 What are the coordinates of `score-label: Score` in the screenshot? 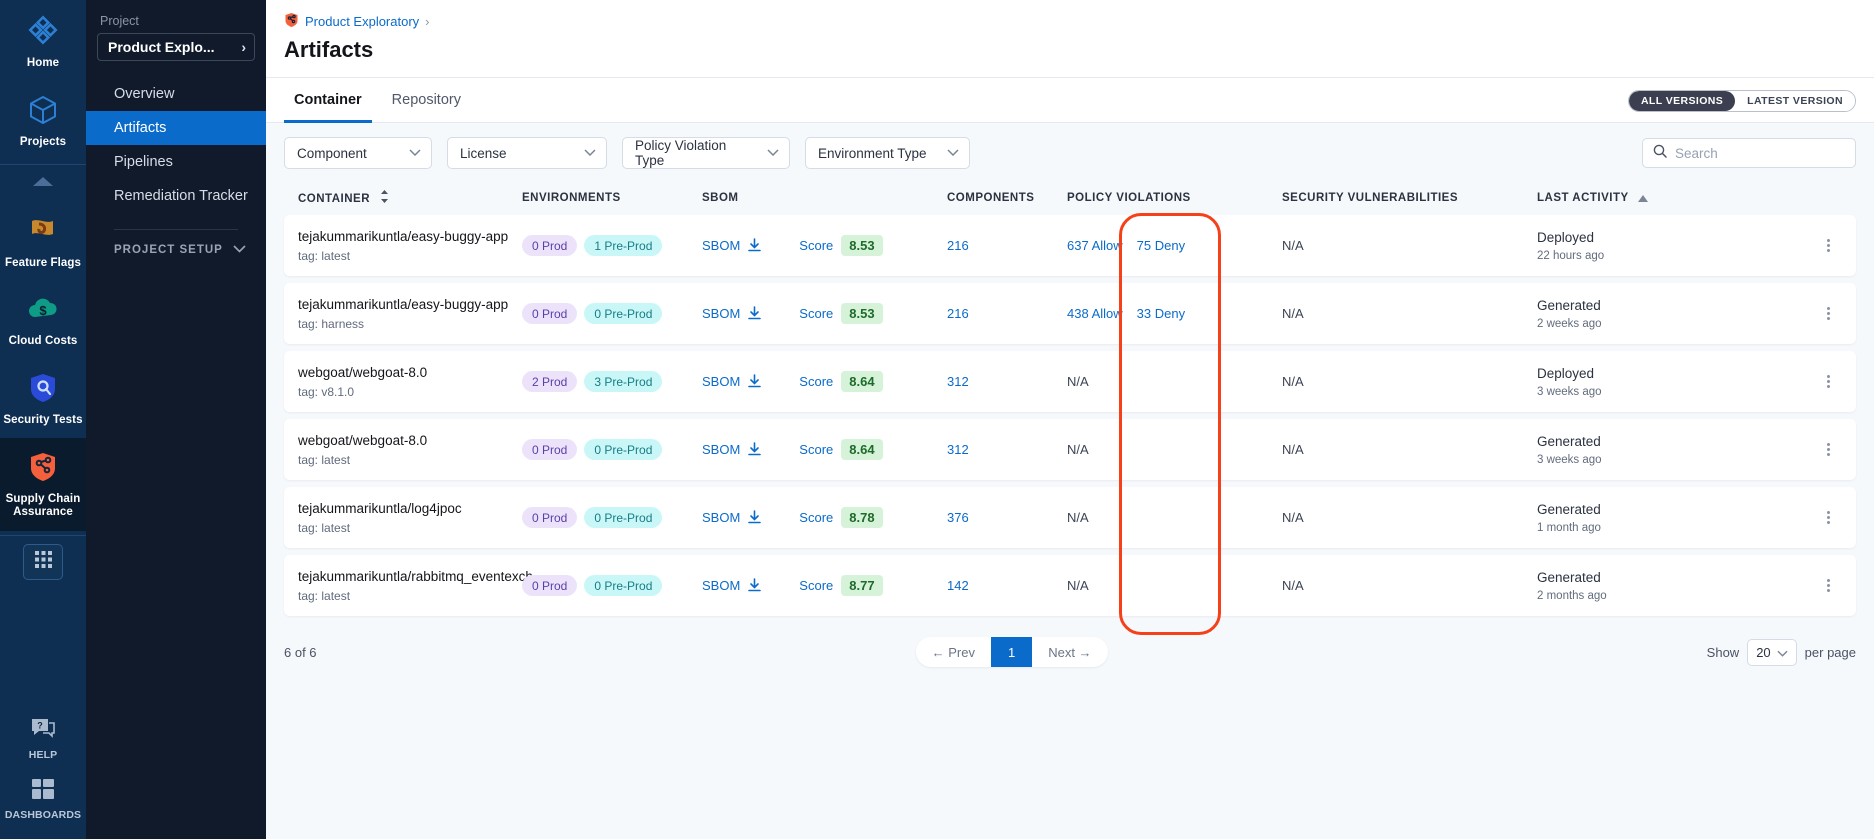 It's located at (816, 585).